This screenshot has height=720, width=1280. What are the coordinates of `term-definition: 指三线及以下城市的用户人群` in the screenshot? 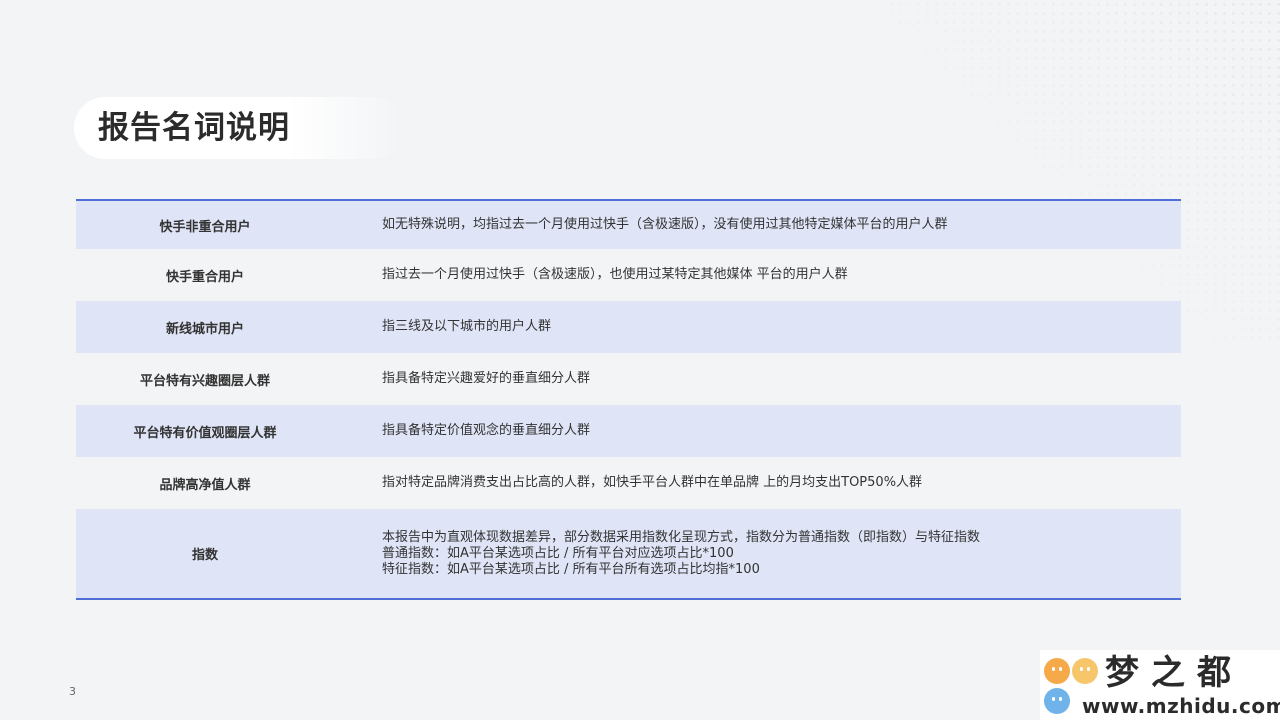 It's located at (757, 327).